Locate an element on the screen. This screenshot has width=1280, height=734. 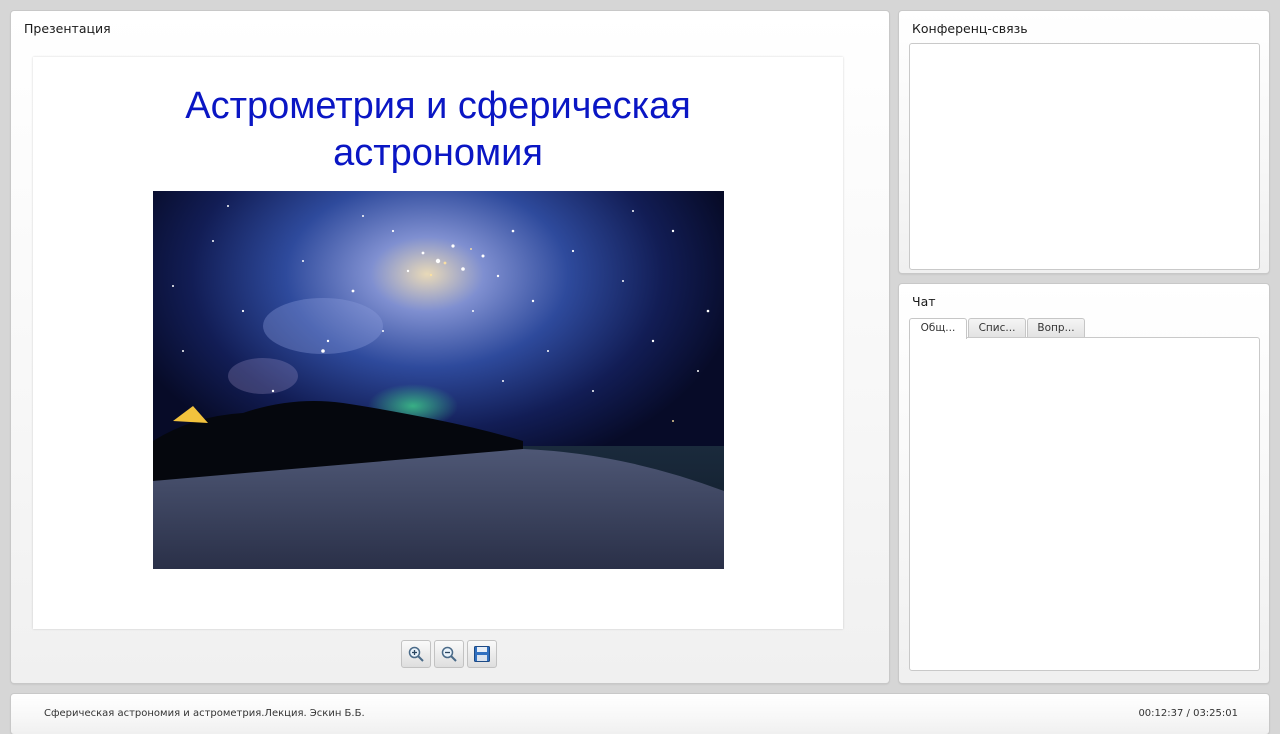
zoom-out-icon is located at coordinates (449, 654).